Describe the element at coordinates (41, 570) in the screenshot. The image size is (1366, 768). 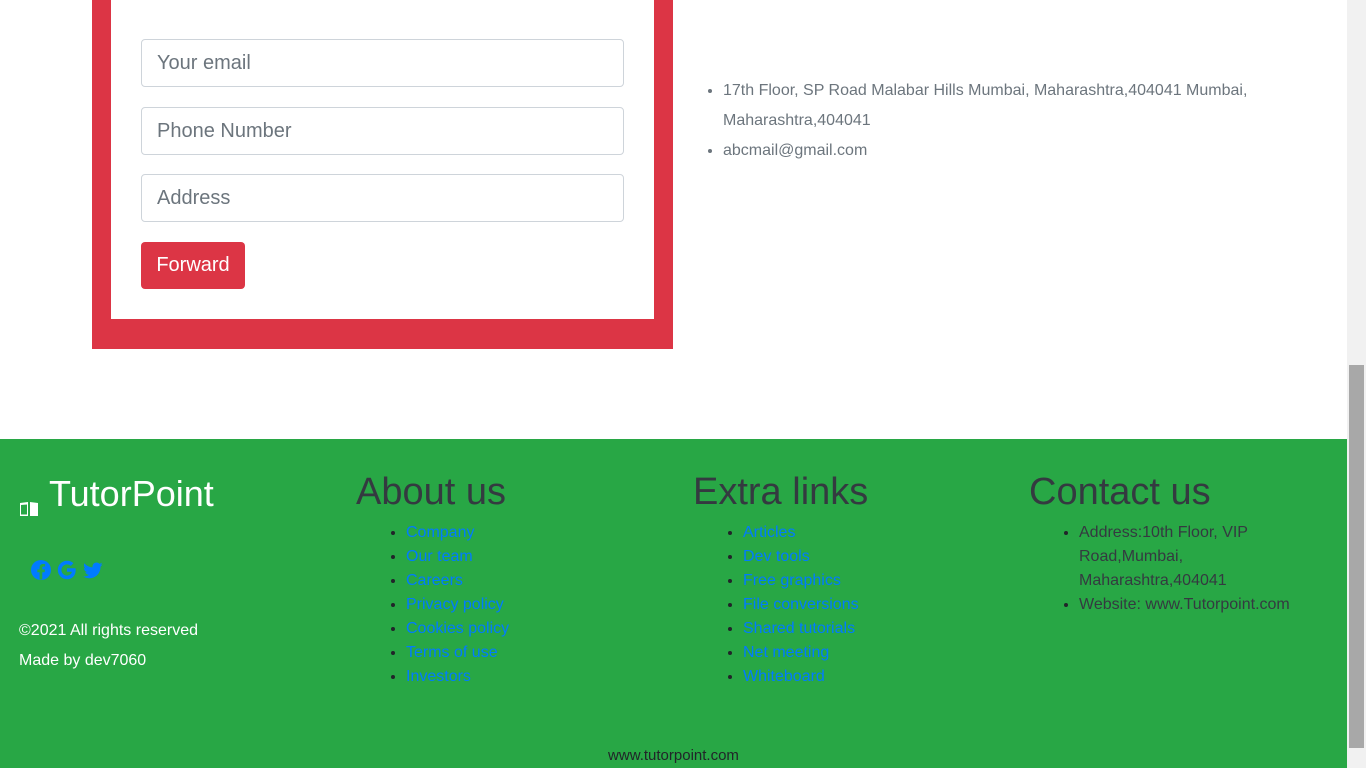
I see `facebook-icon` at that location.